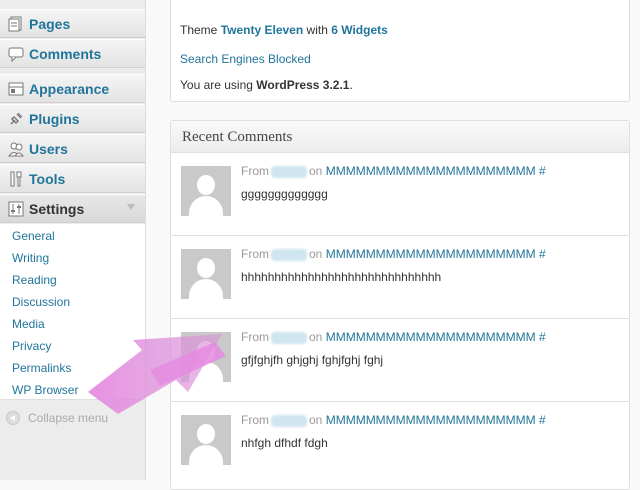 This screenshot has height=490, width=640. What do you see at coordinates (50, 23) in the screenshot?
I see `menu-item-label: Pages` at bounding box center [50, 23].